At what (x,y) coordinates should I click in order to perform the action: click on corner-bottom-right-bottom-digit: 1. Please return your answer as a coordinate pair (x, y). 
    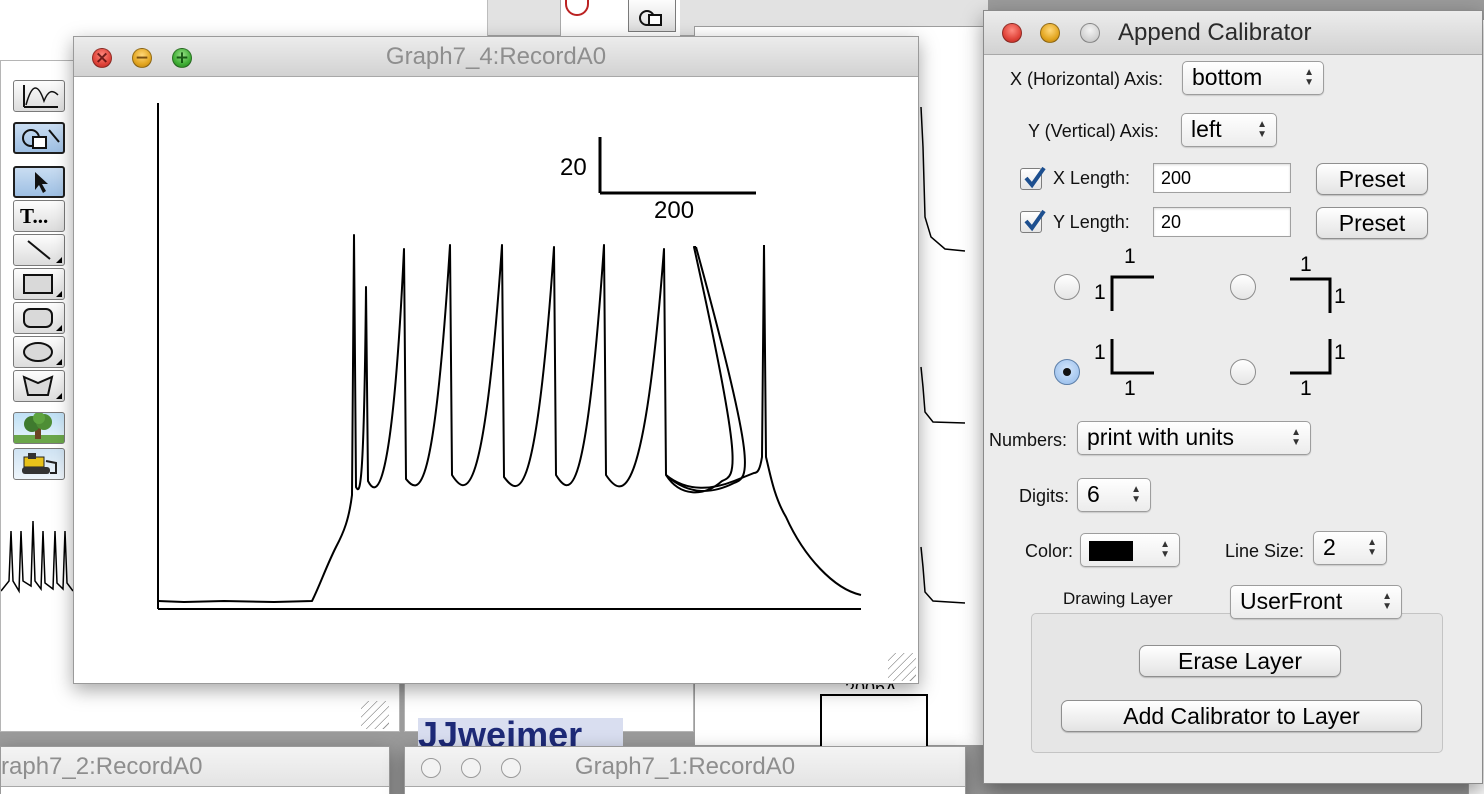
    Looking at the image, I should click on (1306, 388).